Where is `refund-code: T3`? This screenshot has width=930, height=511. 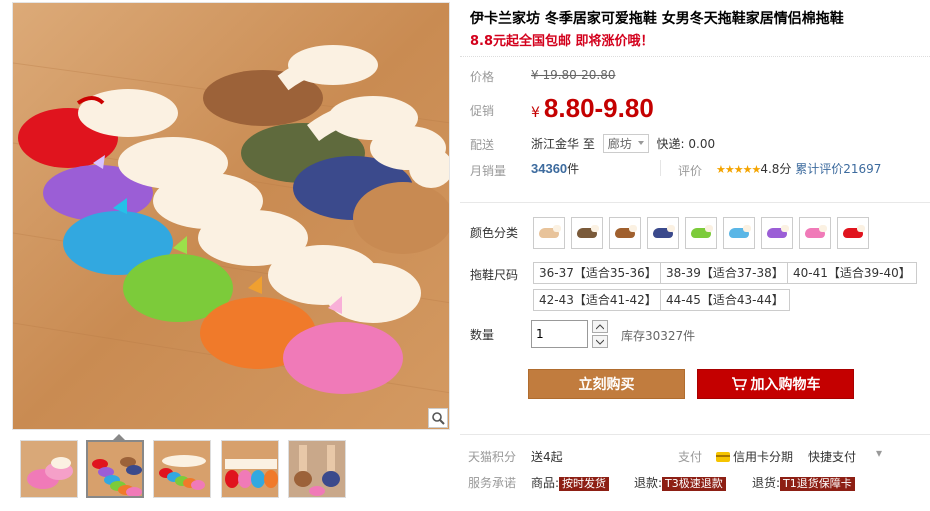
refund-code: T3 is located at coordinates (672, 483).